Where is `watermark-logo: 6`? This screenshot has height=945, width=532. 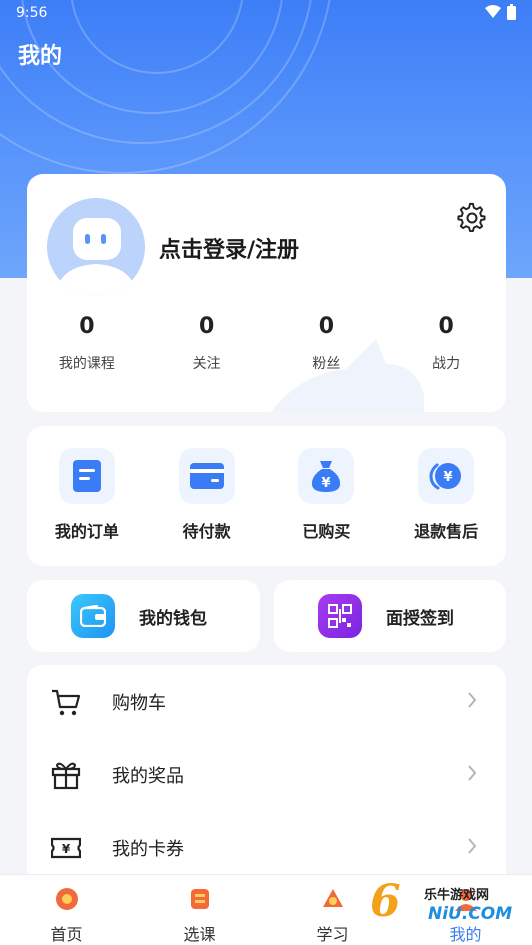 watermark-logo: 6 is located at coordinates (385, 901).